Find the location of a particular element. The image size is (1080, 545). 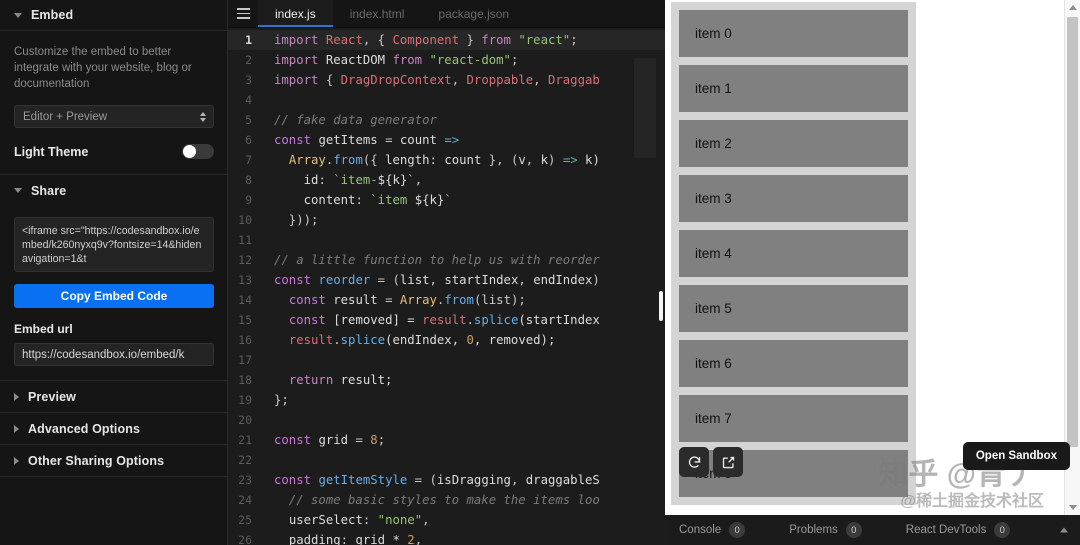

line-code: content: `item ${k}` is located at coordinates (463, 200).